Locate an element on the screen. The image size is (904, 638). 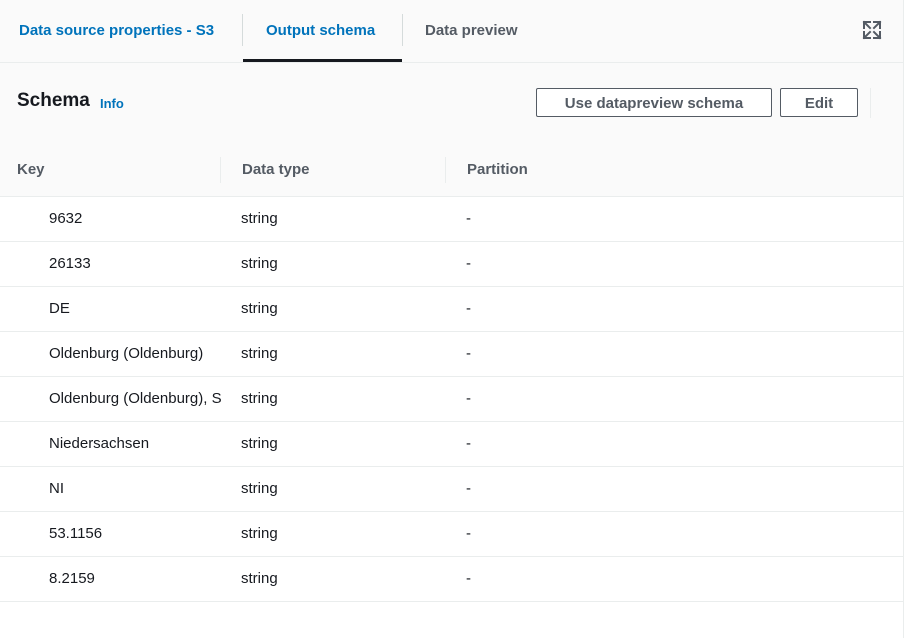
active-tab-indicator is located at coordinates (322, 60).